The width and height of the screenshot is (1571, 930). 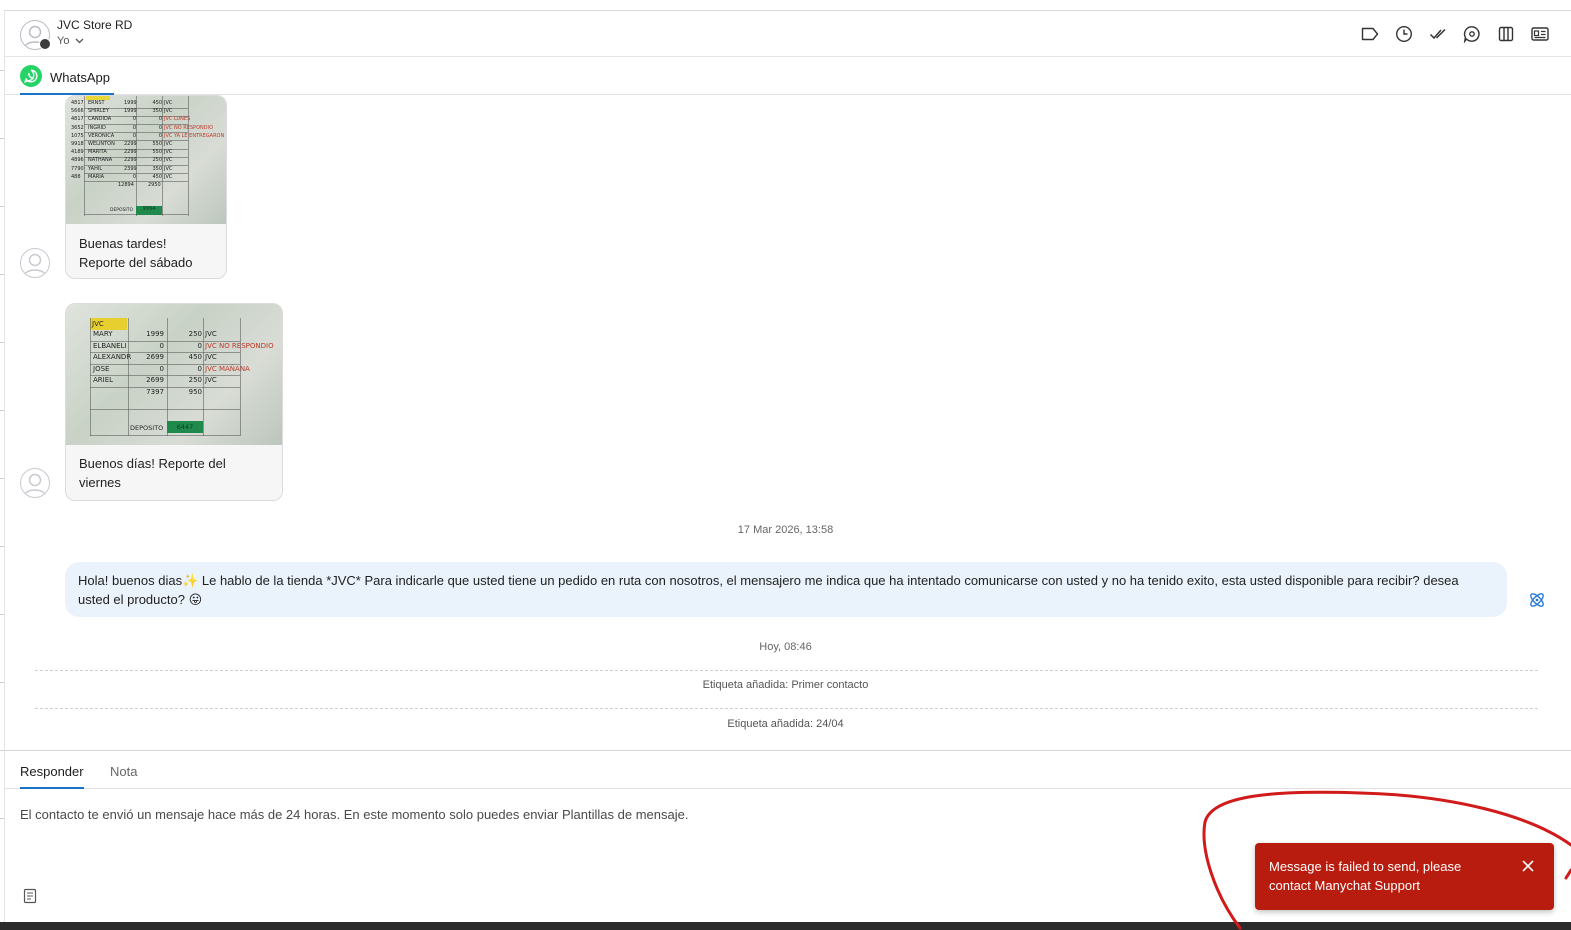 I want to click on sheet-cell-text: INGRID, so click(x=97, y=127).